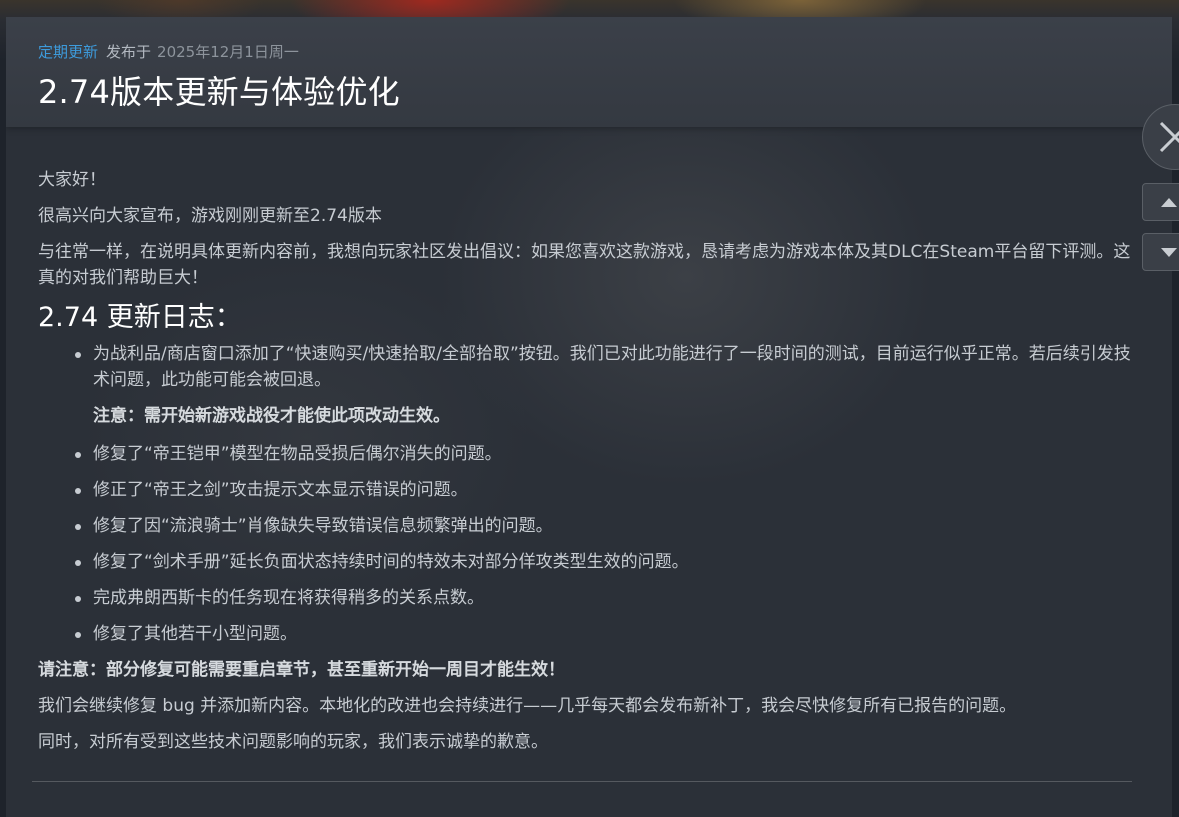  I want to click on previous-event-button, so click(1160, 202).